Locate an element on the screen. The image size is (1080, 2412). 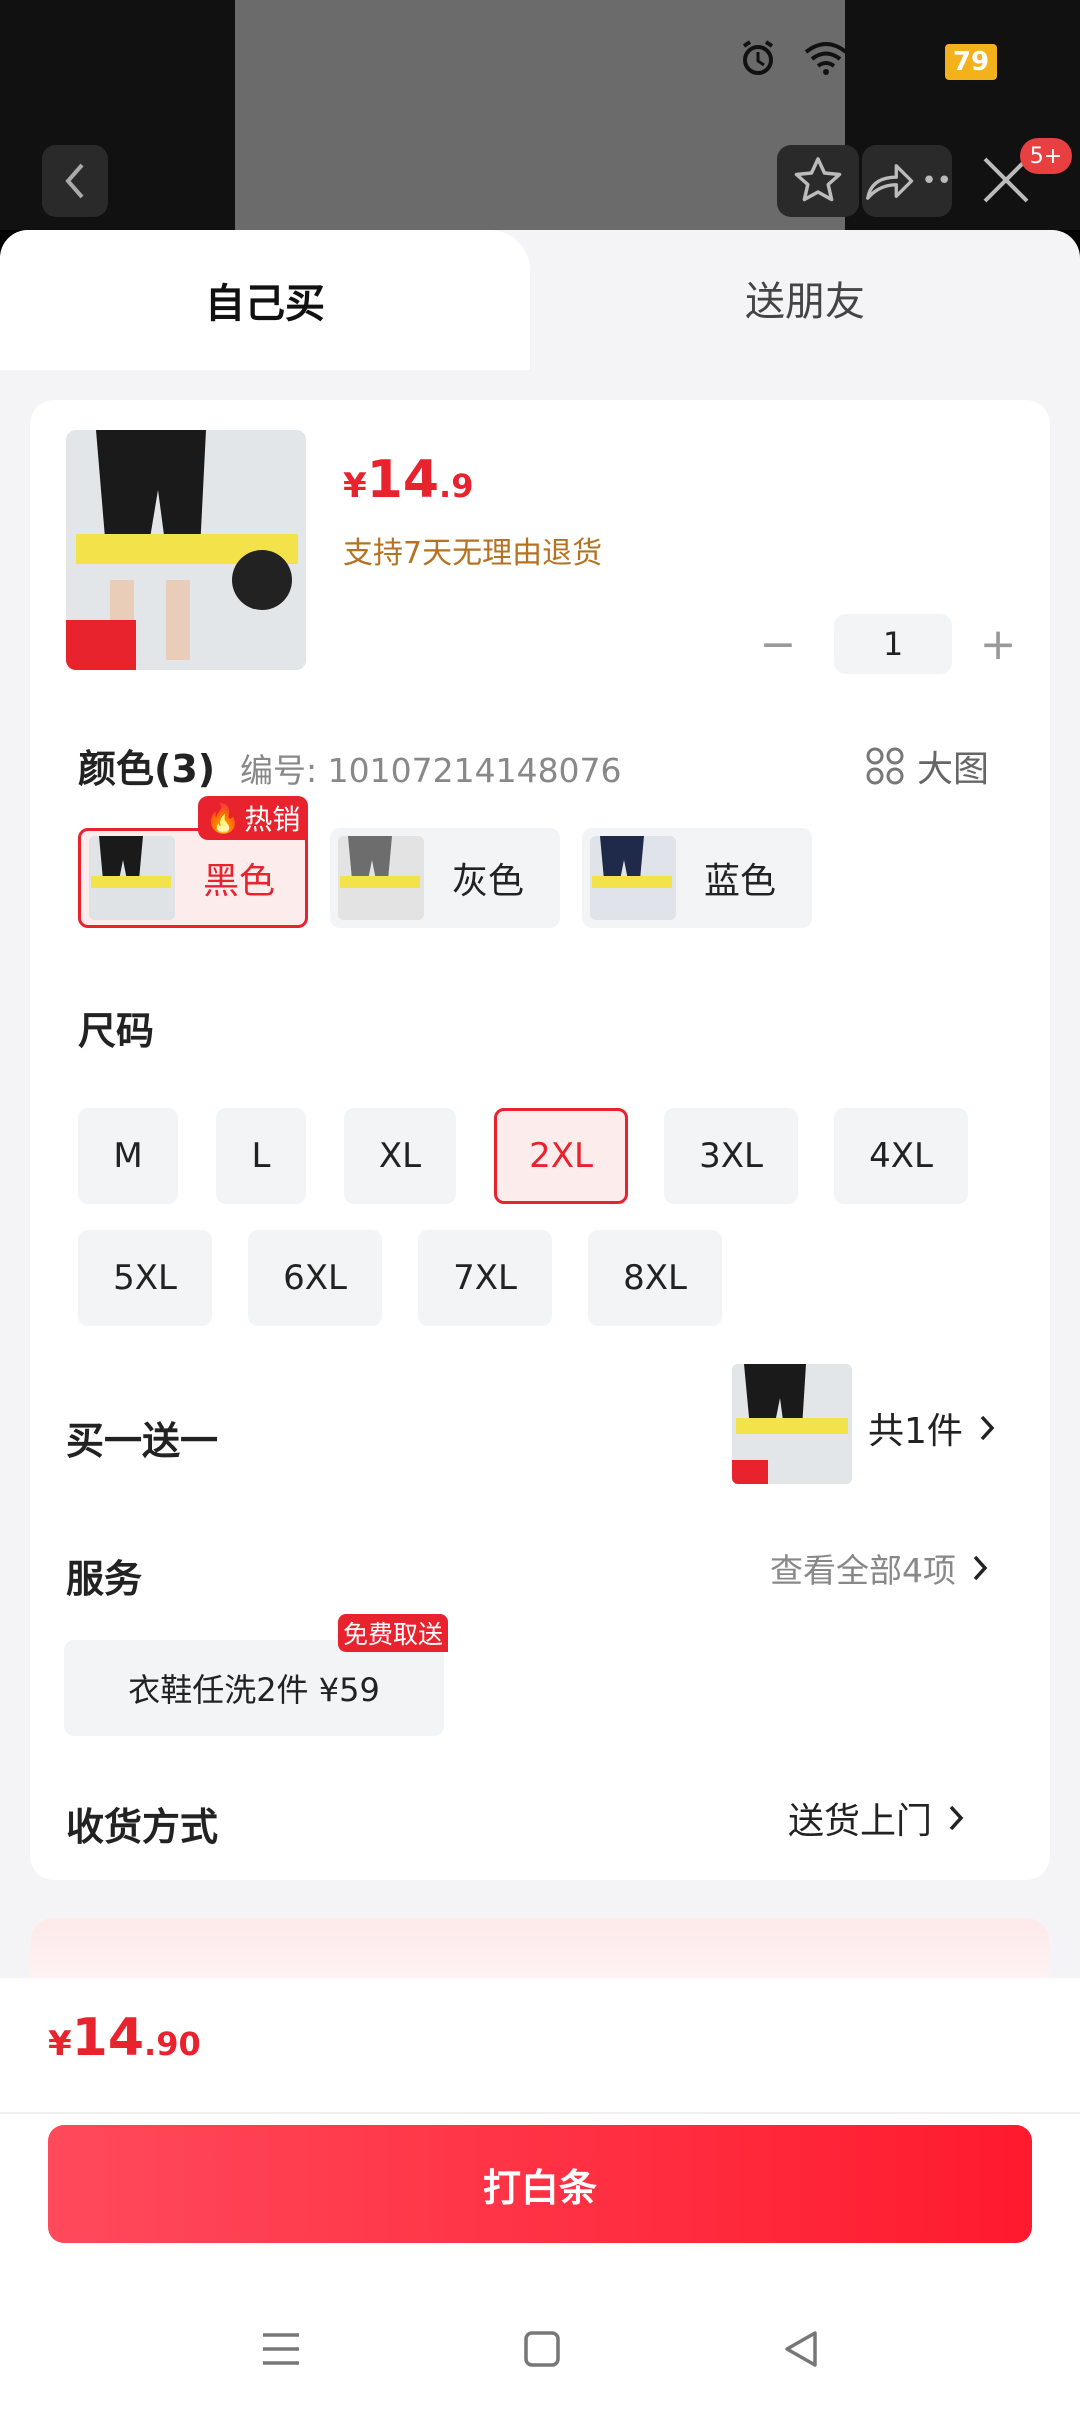
color-option-label: 蓝色 is located at coordinates (740, 881).